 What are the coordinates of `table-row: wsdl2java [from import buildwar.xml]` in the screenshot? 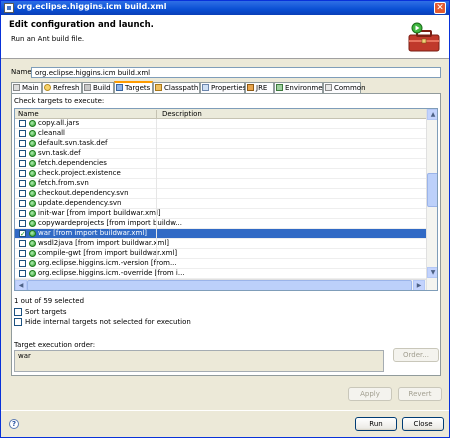 It's located at (220, 244).